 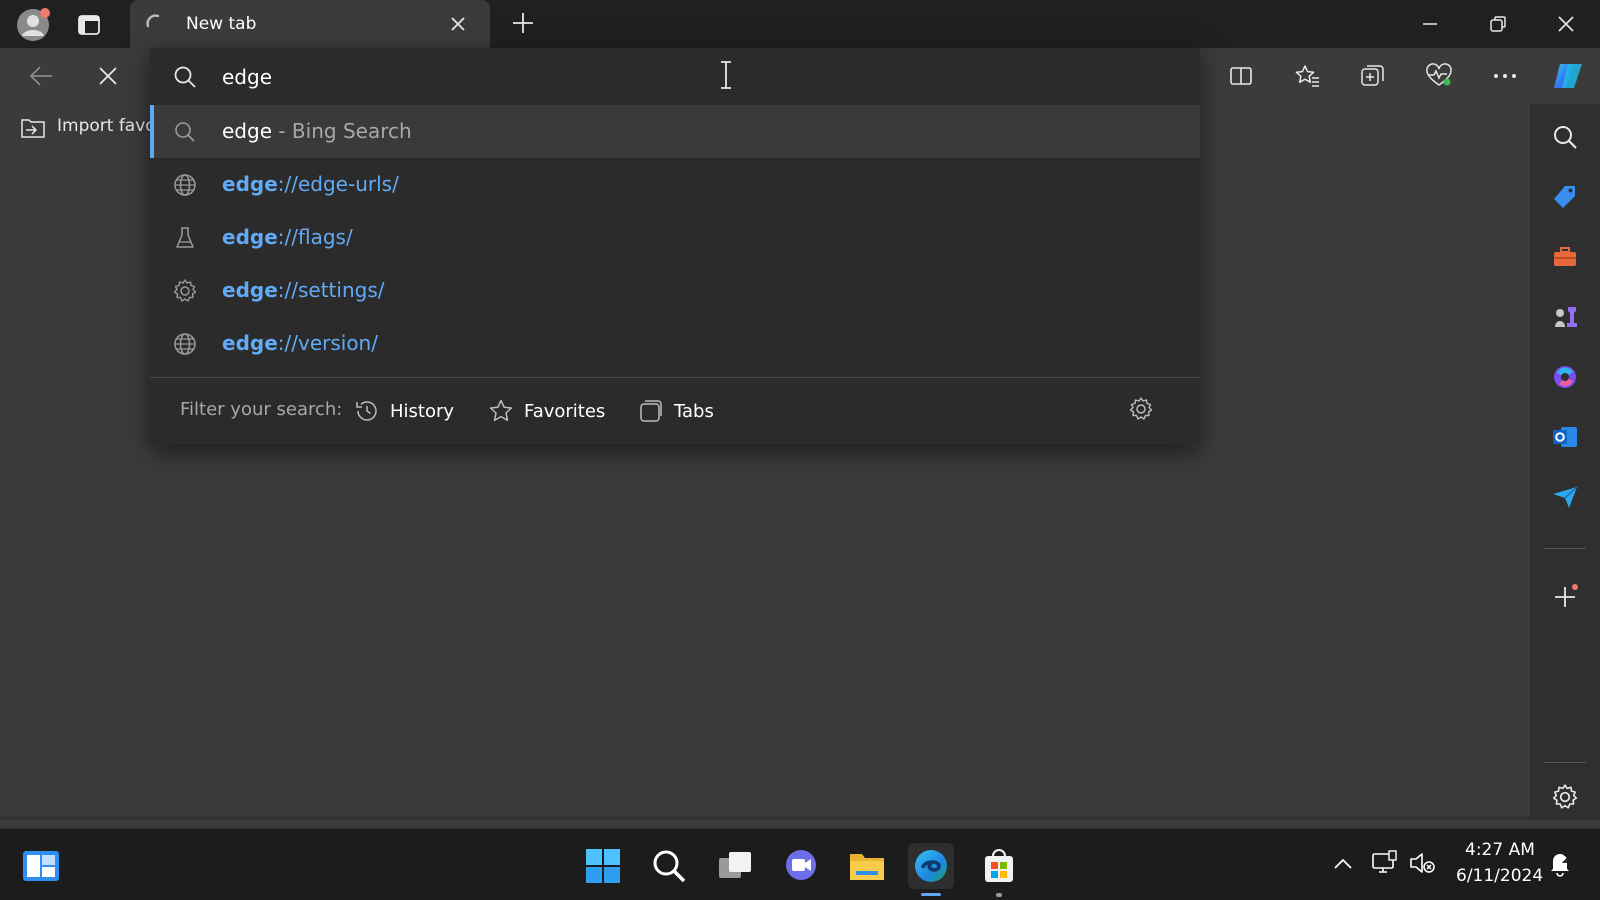 I want to click on tabs-icon, so click(x=651, y=411).